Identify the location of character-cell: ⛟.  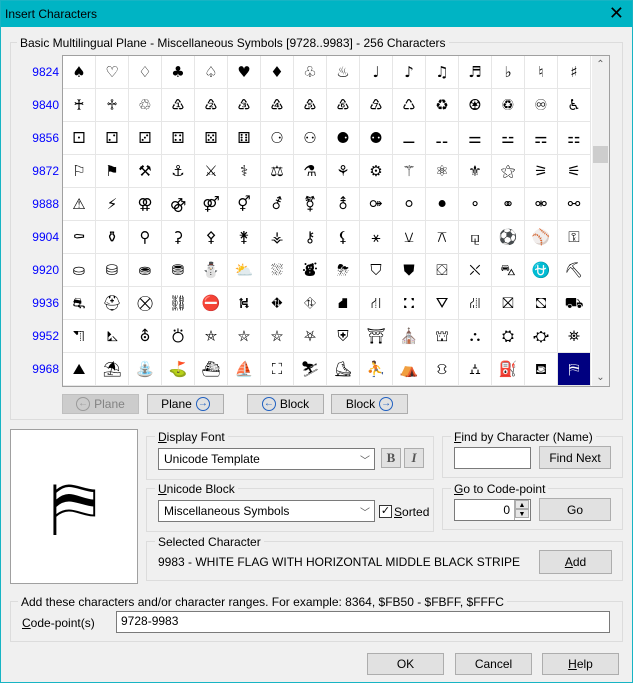
(574, 303).